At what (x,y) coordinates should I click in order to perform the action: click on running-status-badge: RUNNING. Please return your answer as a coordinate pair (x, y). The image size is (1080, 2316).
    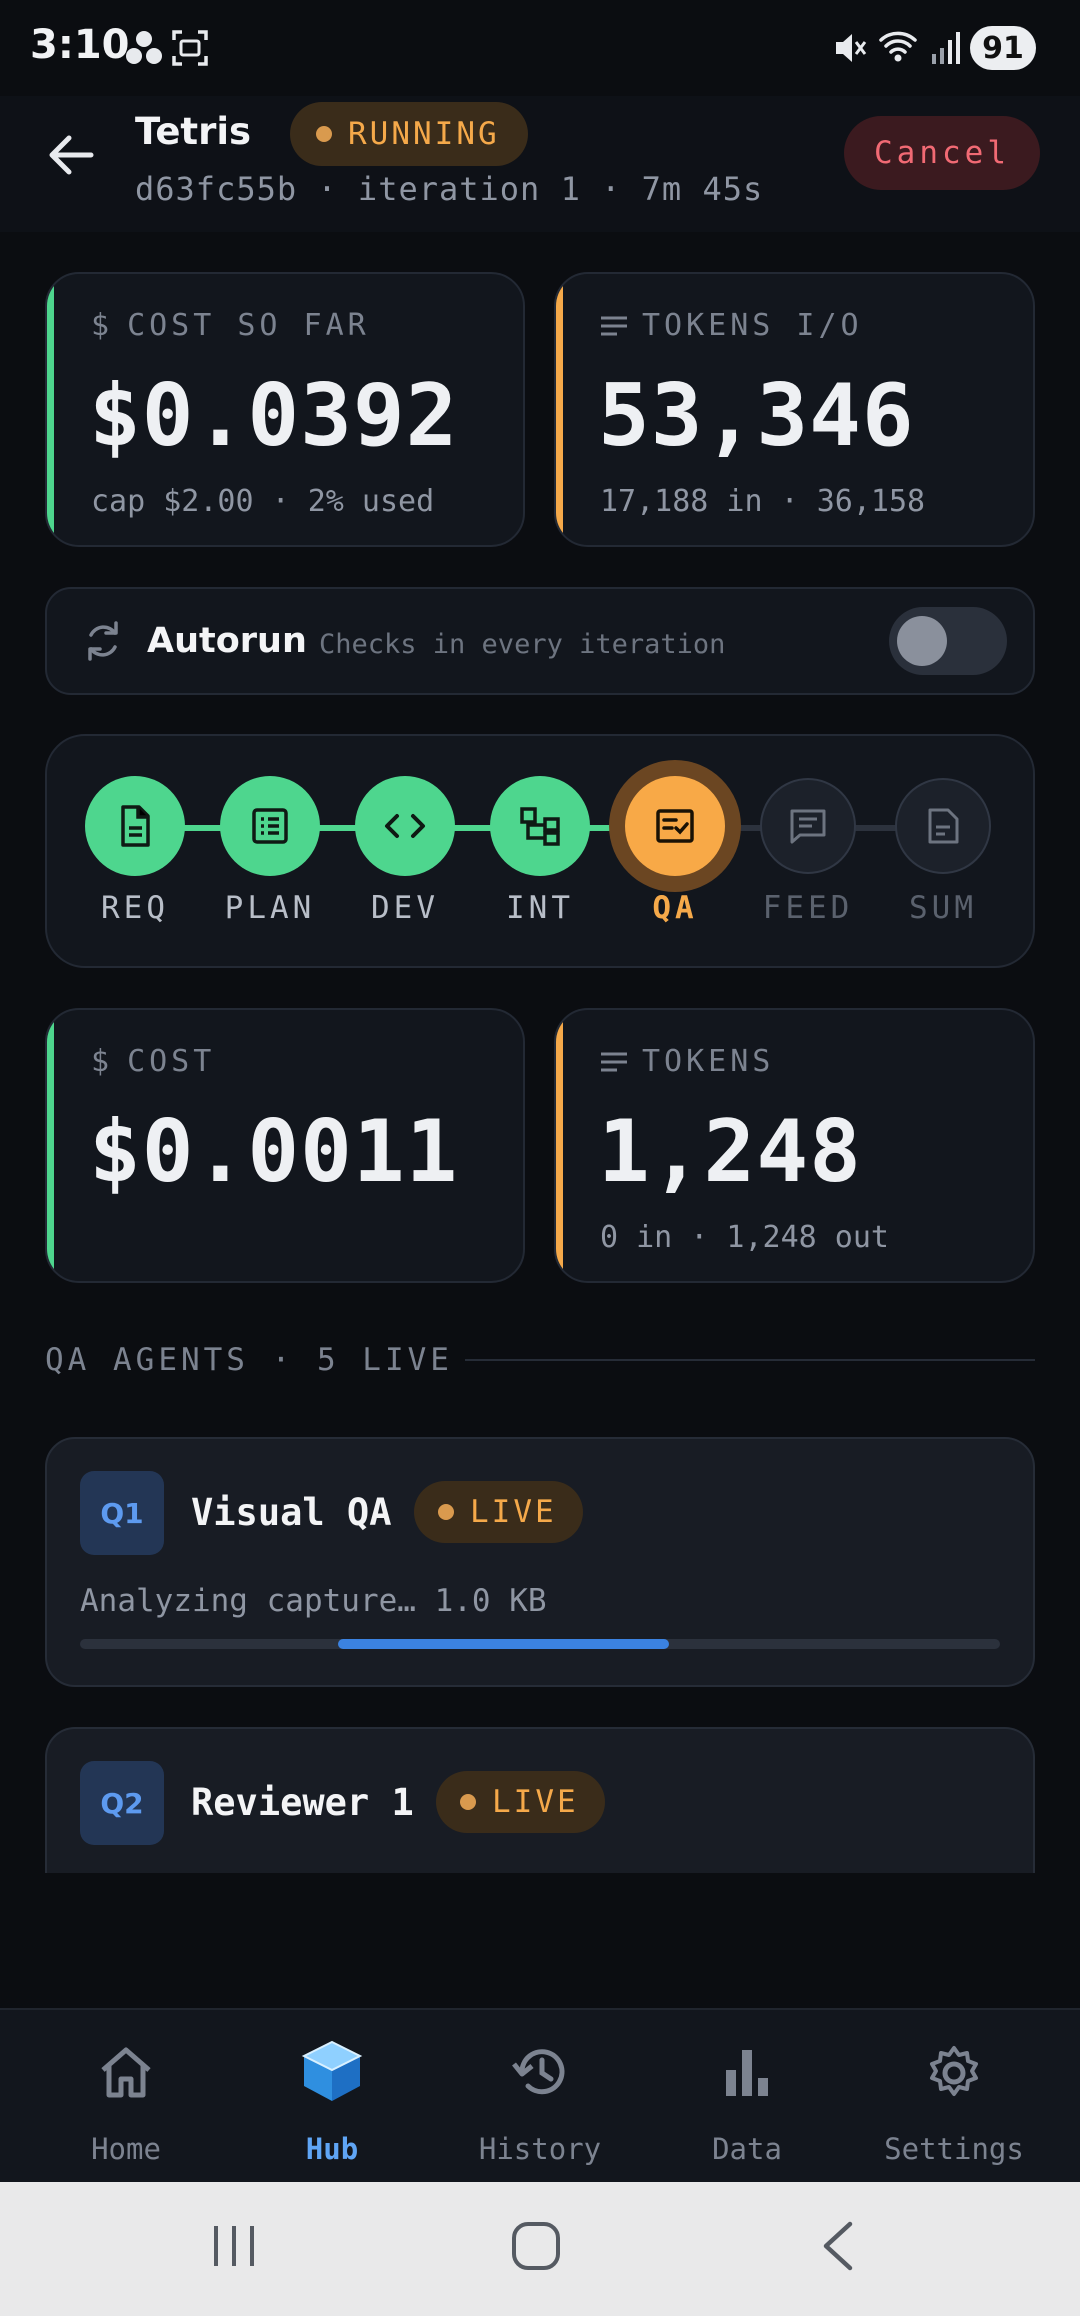
    Looking at the image, I should click on (409, 134).